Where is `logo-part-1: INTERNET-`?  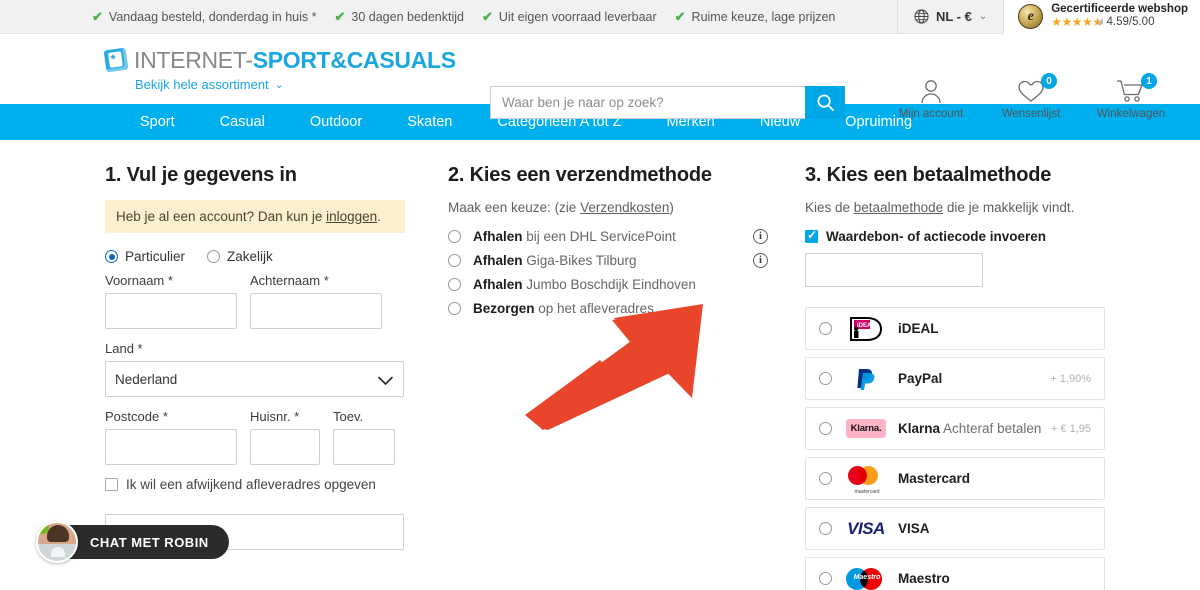
logo-part-1: INTERNET- is located at coordinates (193, 59).